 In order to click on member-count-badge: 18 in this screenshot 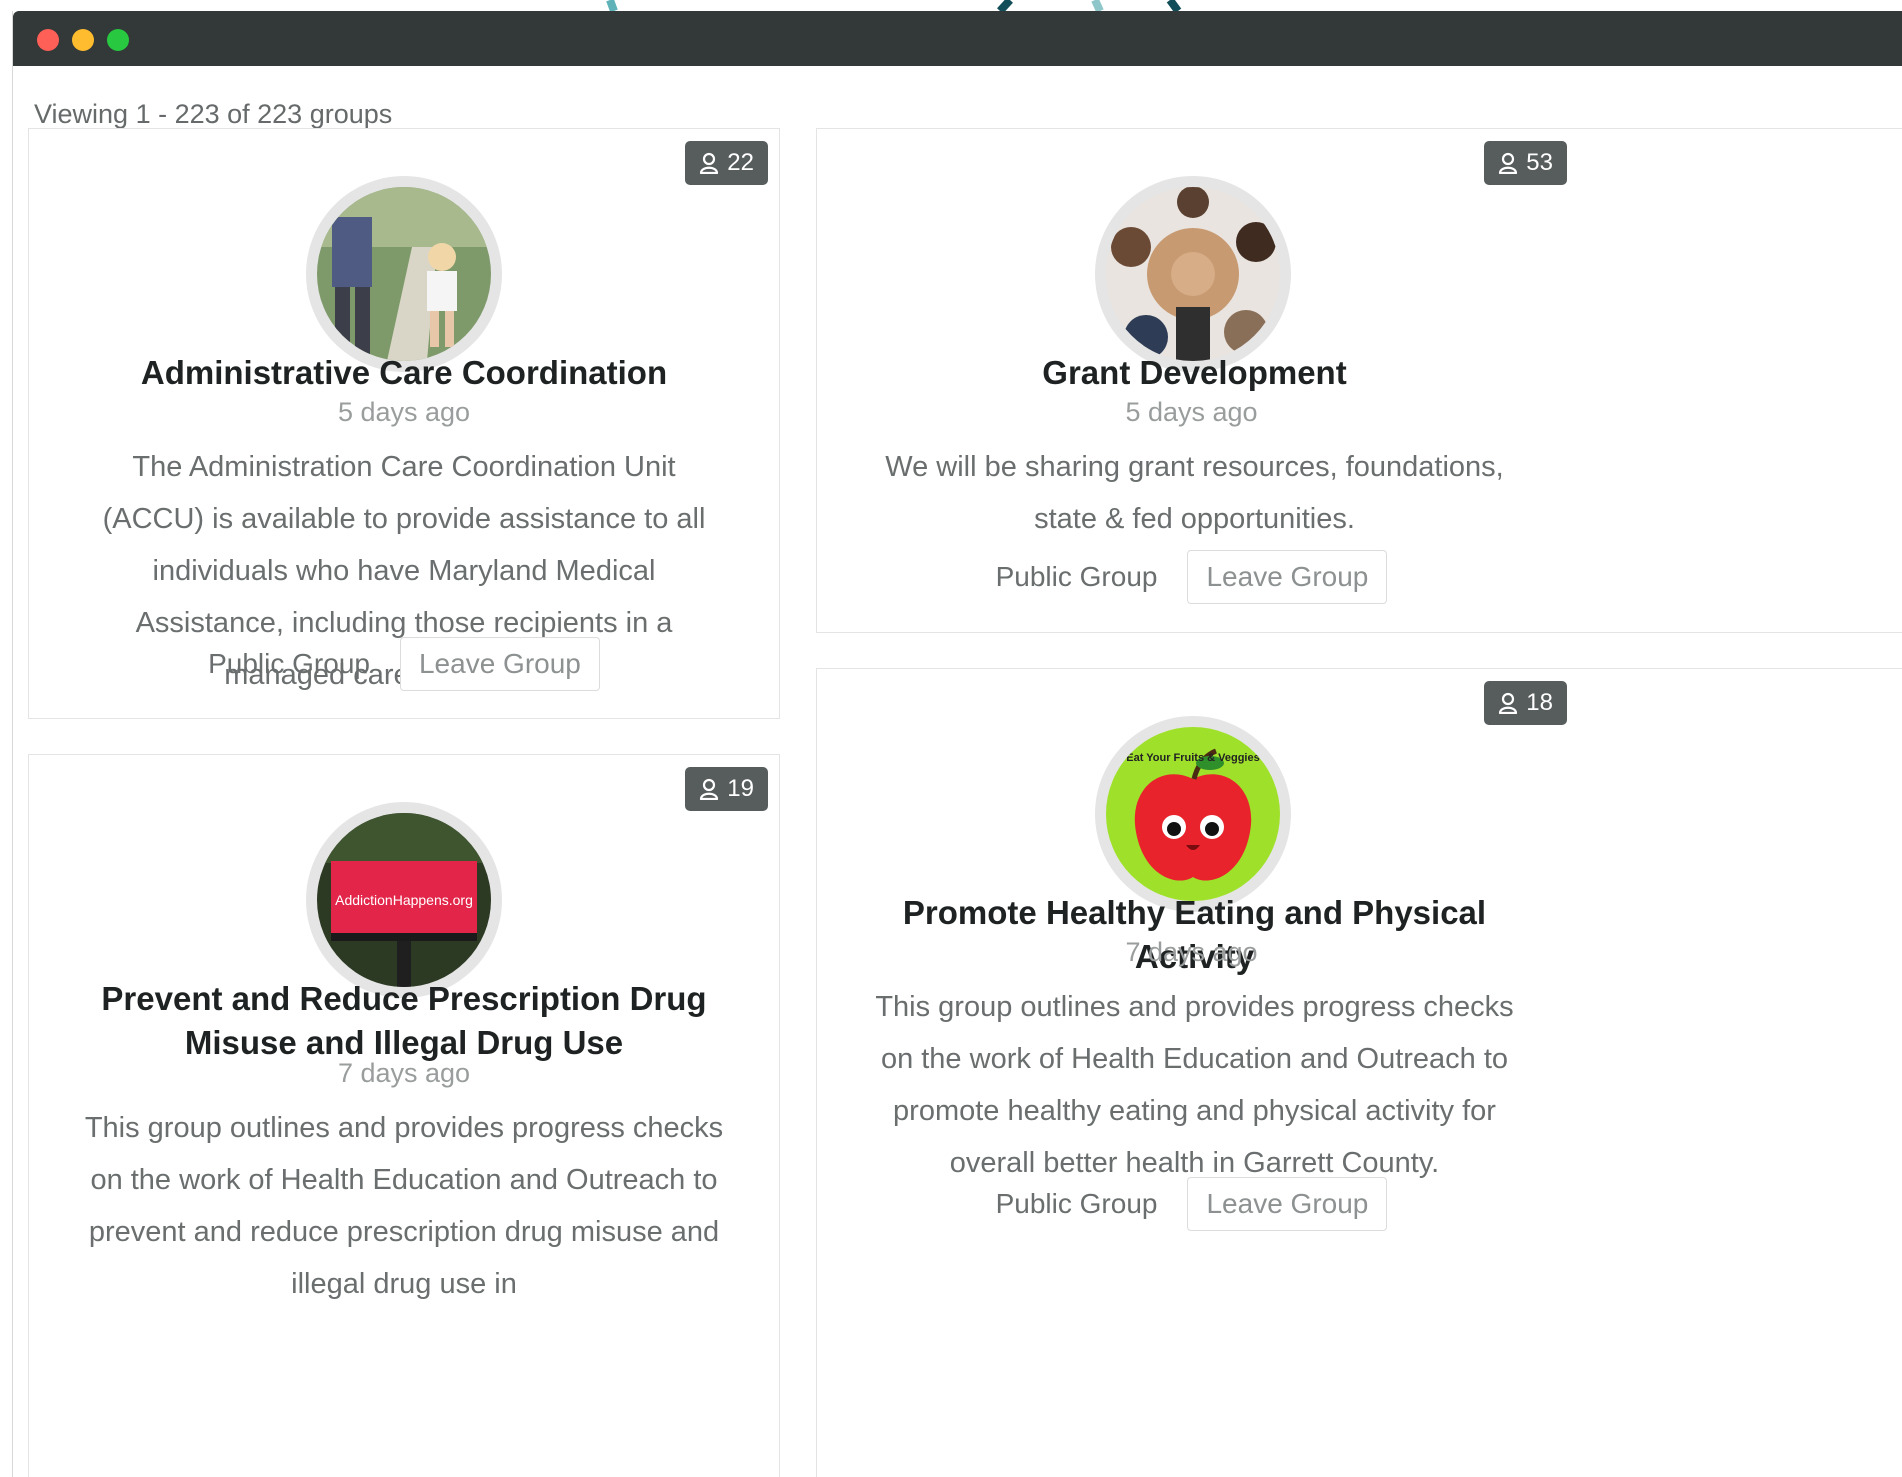, I will do `click(1525, 703)`.